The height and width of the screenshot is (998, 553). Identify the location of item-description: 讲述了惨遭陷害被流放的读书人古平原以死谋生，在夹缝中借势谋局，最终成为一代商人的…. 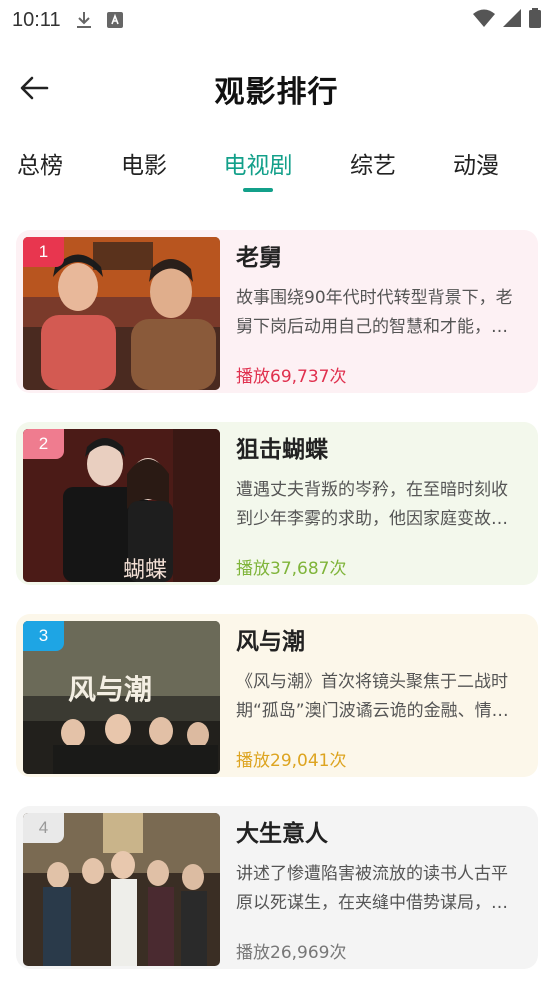
(372, 888).